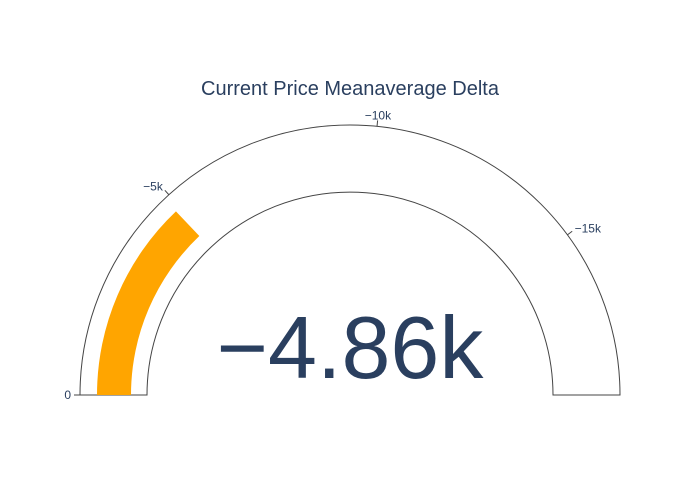 This screenshot has height=500, width=700. Describe the element at coordinates (378, 115) in the screenshot. I see `gauge-tick-label: −10k` at that location.